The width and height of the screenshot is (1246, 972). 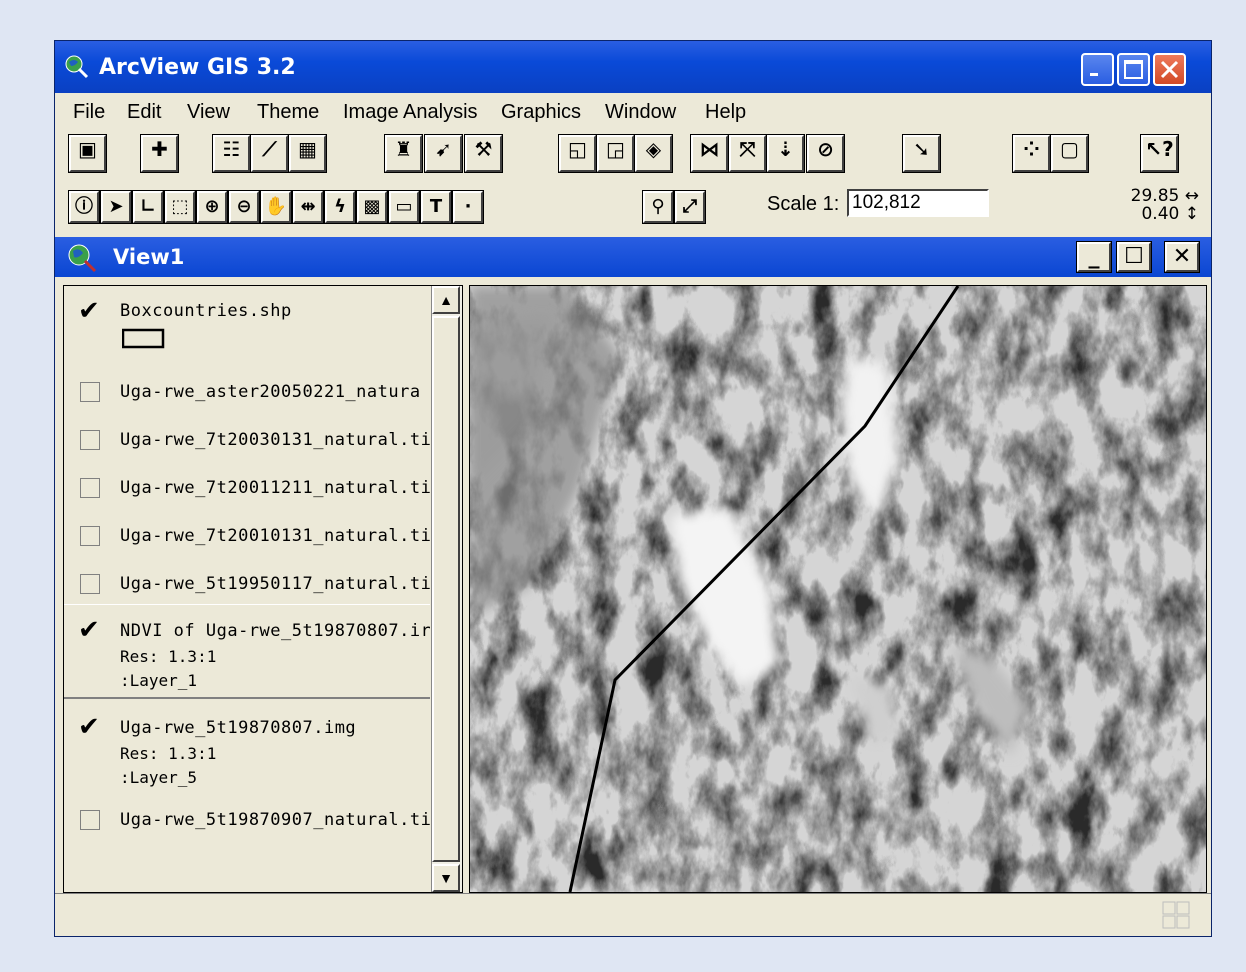 What do you see at coordinates (1031, 153) in the screenshot?
I see `layout-grid-button: ⁘` at bounding box center [1031, 153].